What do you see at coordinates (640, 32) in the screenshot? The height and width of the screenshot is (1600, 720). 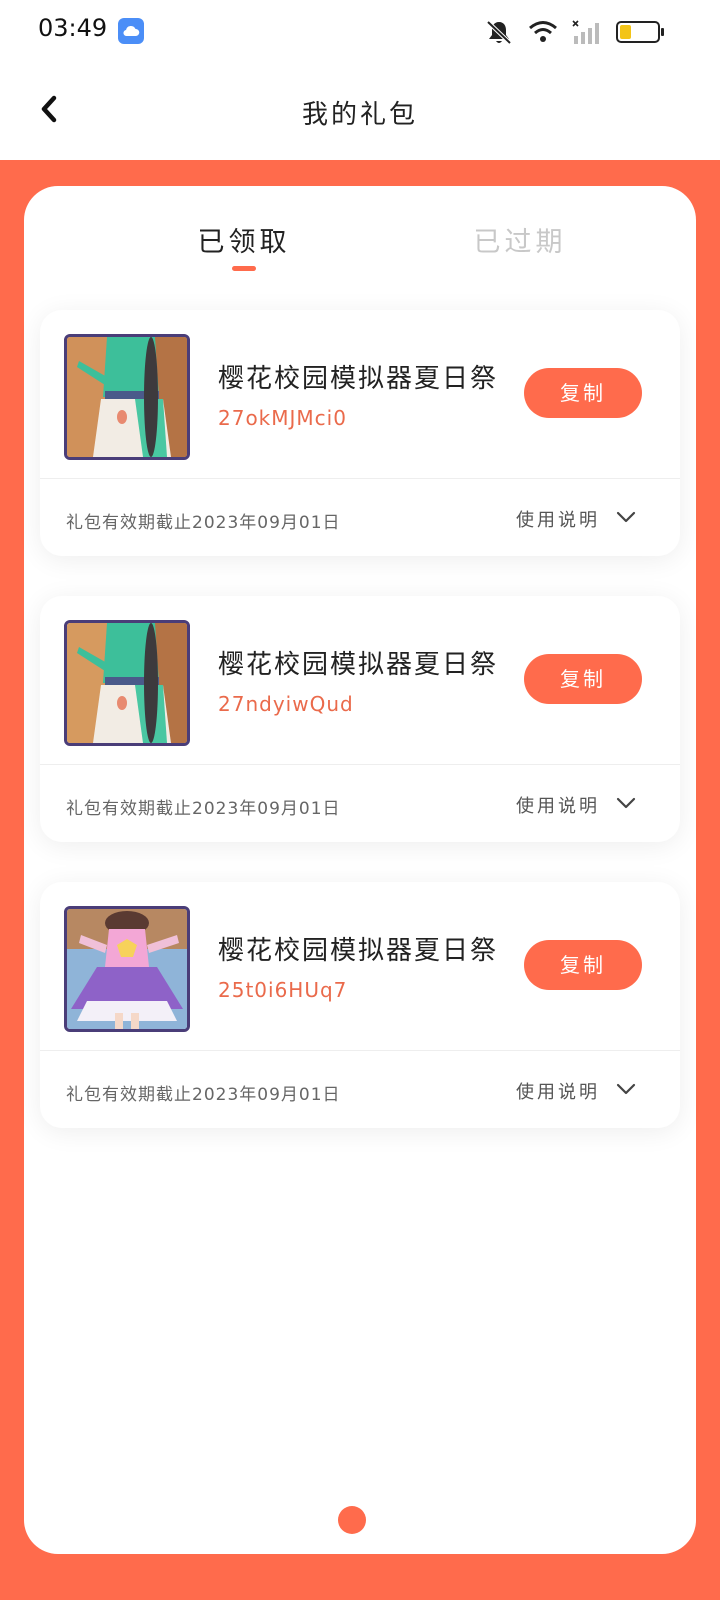 I see `battery-icon` at bounding box center [640, 32].